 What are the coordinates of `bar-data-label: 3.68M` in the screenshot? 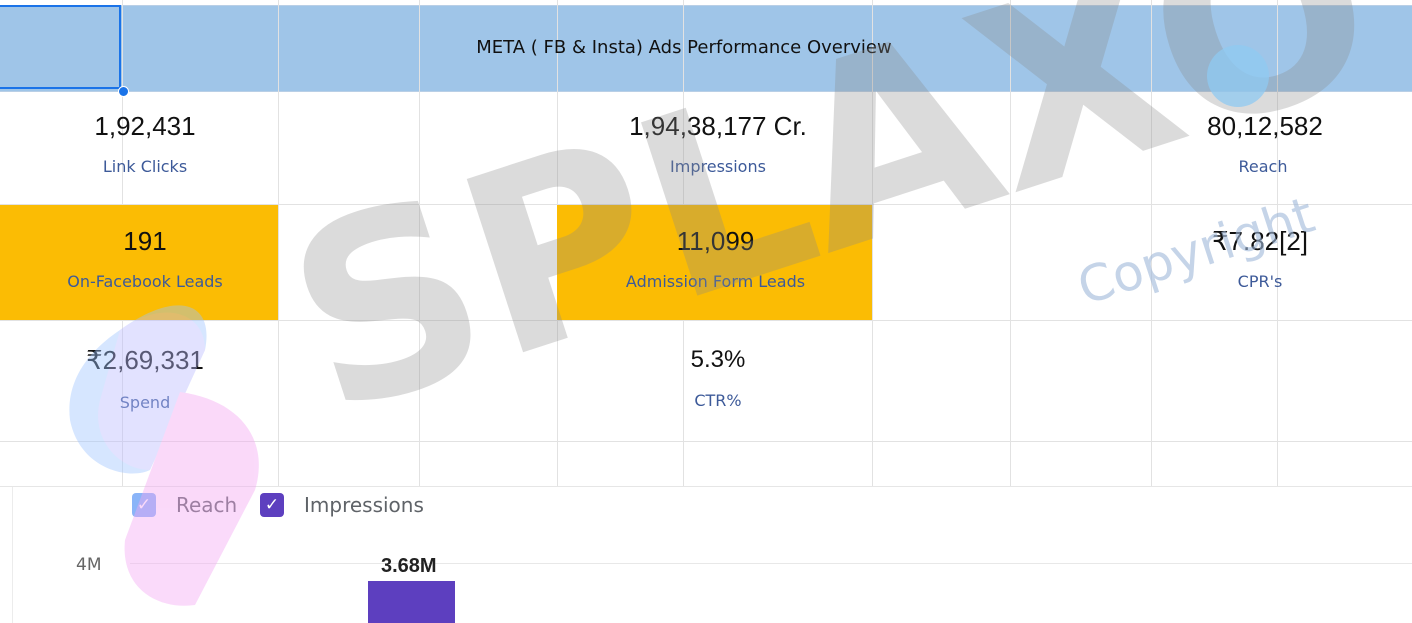 It's located at (409, 565).